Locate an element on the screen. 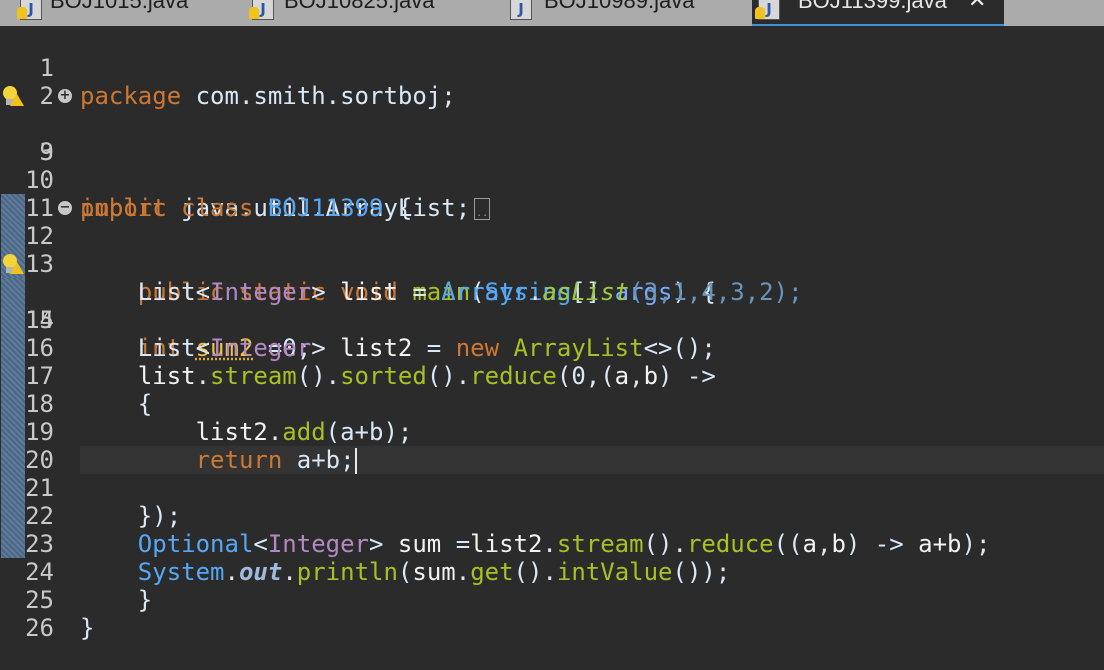  tab-boj11399: J BOJ11399.java ✕ is located at coordinates (878, 13).